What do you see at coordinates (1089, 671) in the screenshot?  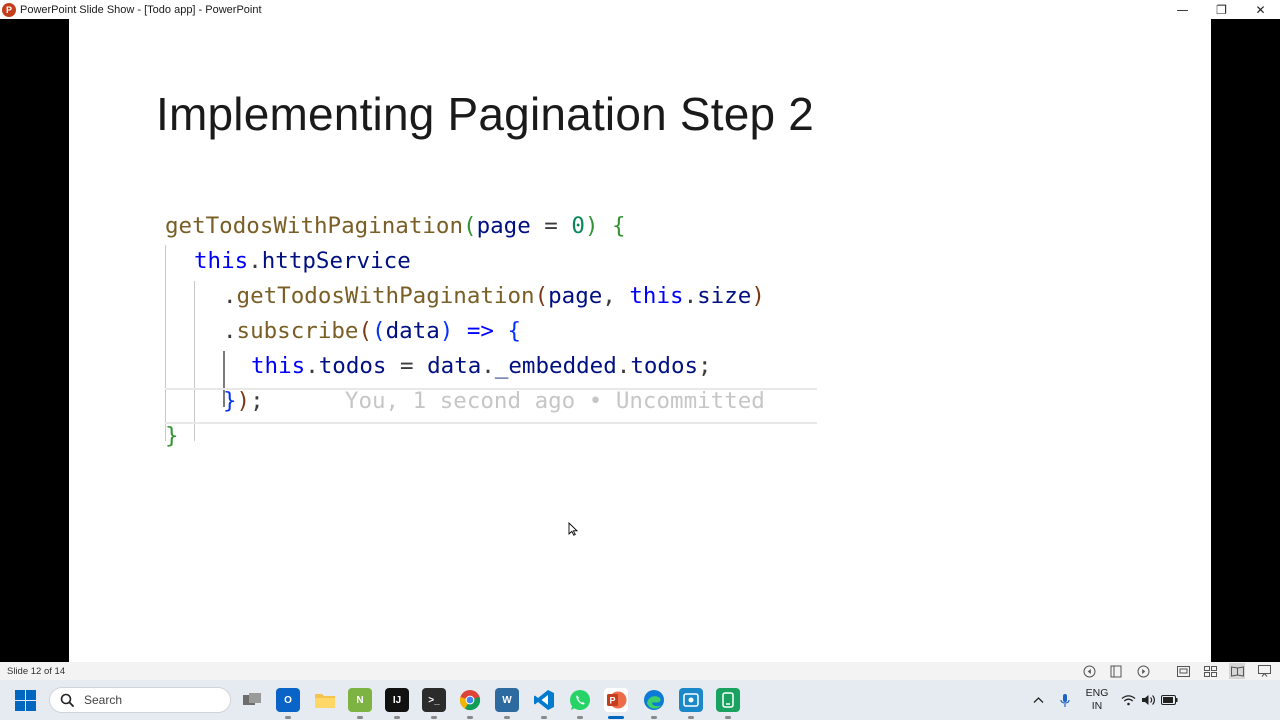 I see `previous-slide-icon` at bounding box center [1089, 671].